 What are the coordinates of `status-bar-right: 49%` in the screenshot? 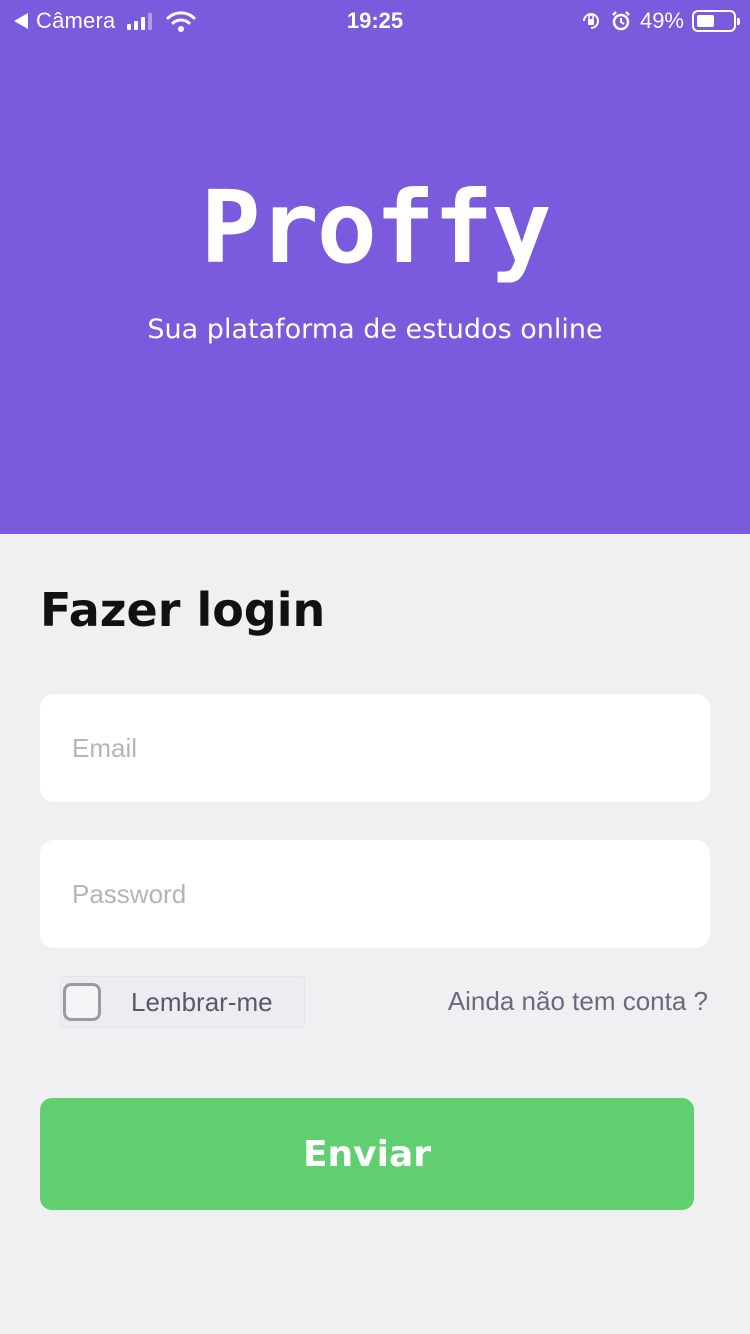 It's located at (660, 21).